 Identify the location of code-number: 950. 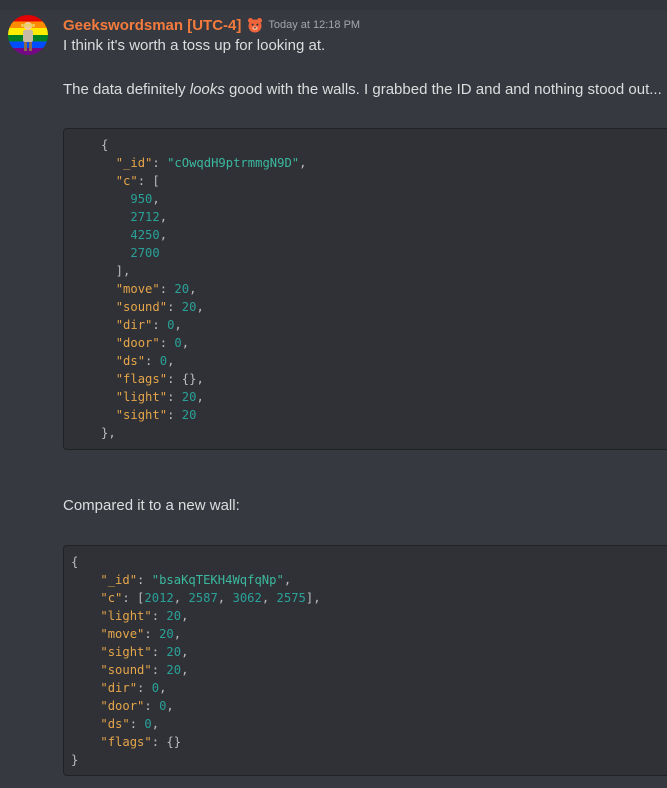
(141, 199).